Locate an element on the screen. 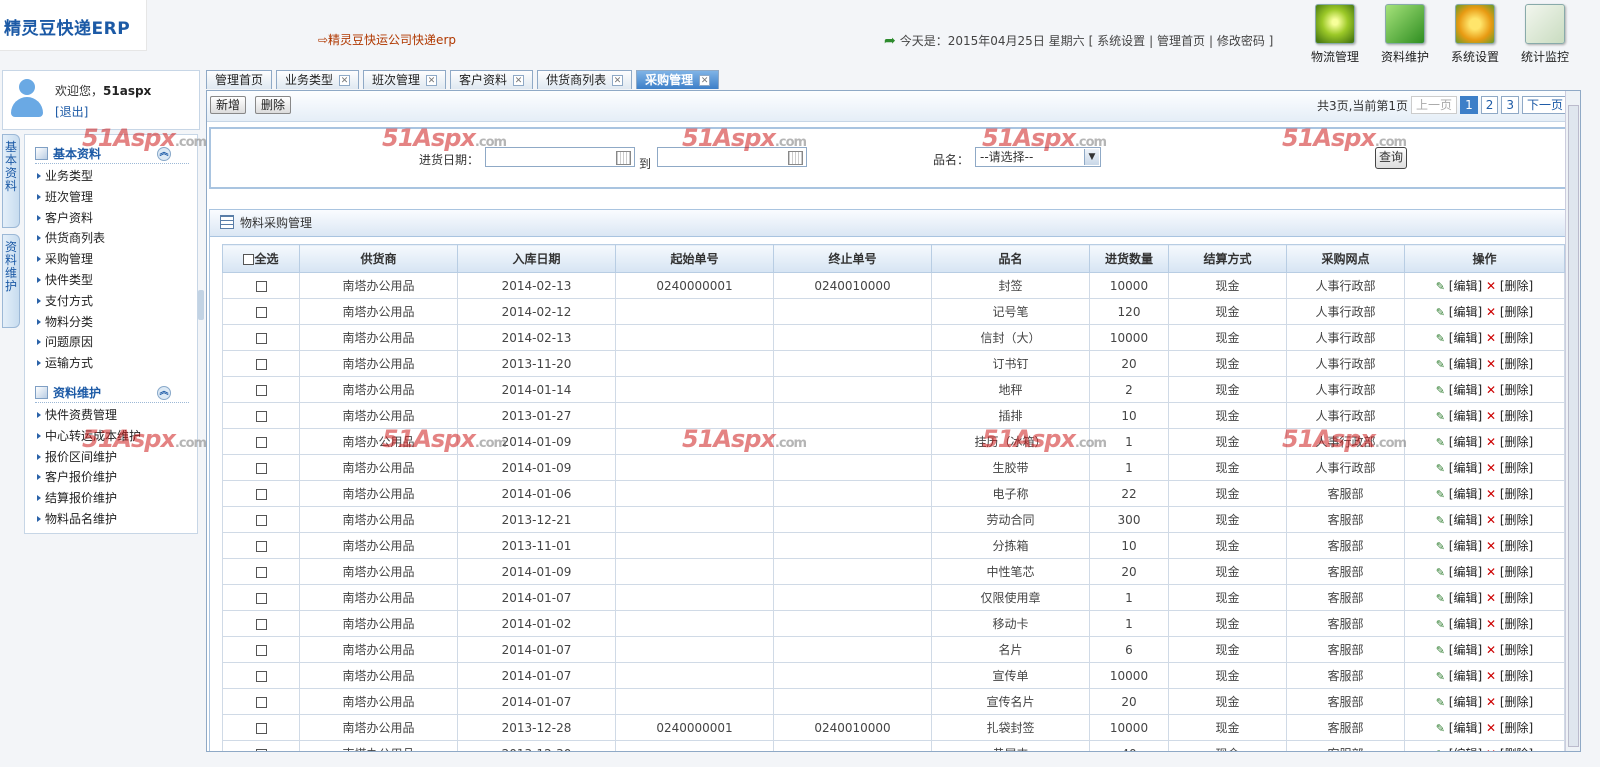  sidebar-item: 业务类型 is located at coordinates (111, 176).